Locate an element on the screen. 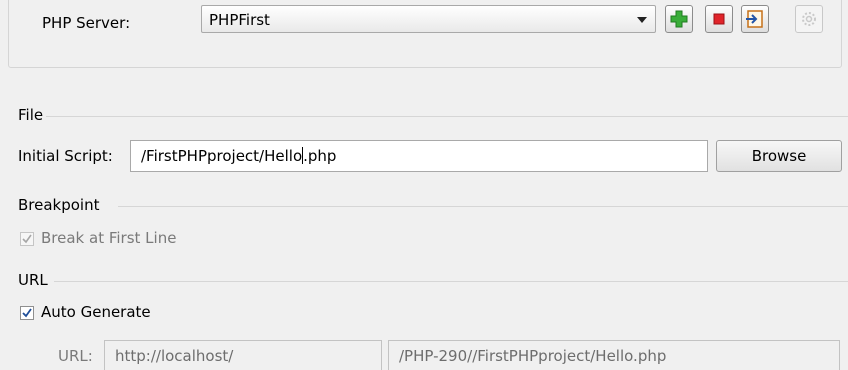 This screenshot has width=848, height=370. server-settings-button is located at coordinates (809, 19).